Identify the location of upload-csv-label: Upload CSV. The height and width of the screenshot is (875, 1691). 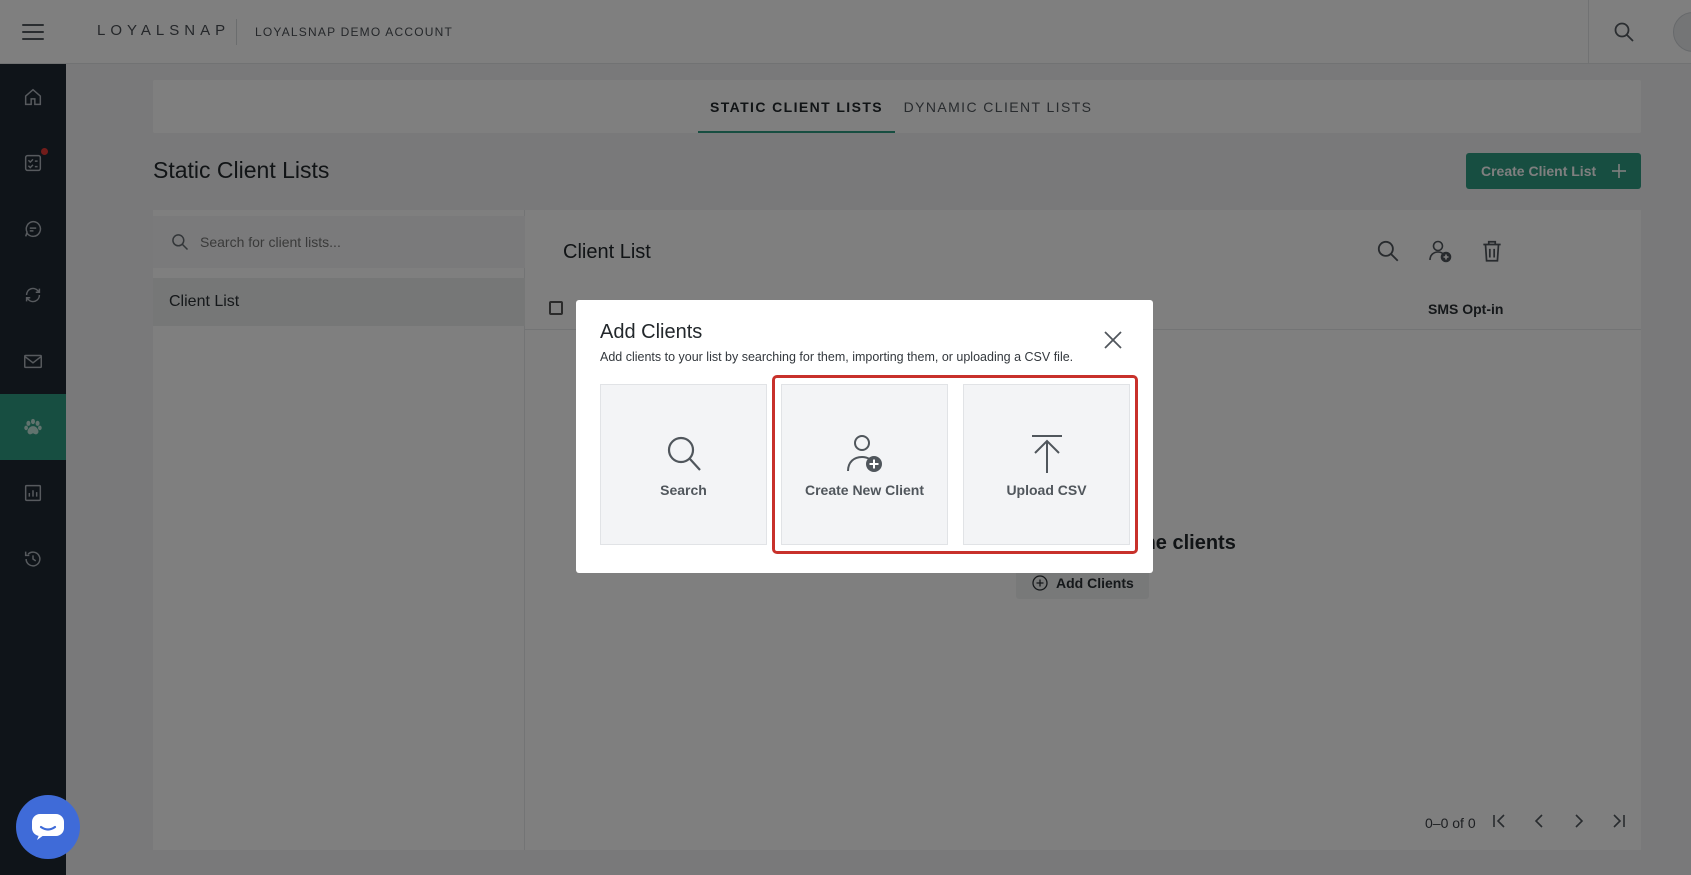
(1046, 490).